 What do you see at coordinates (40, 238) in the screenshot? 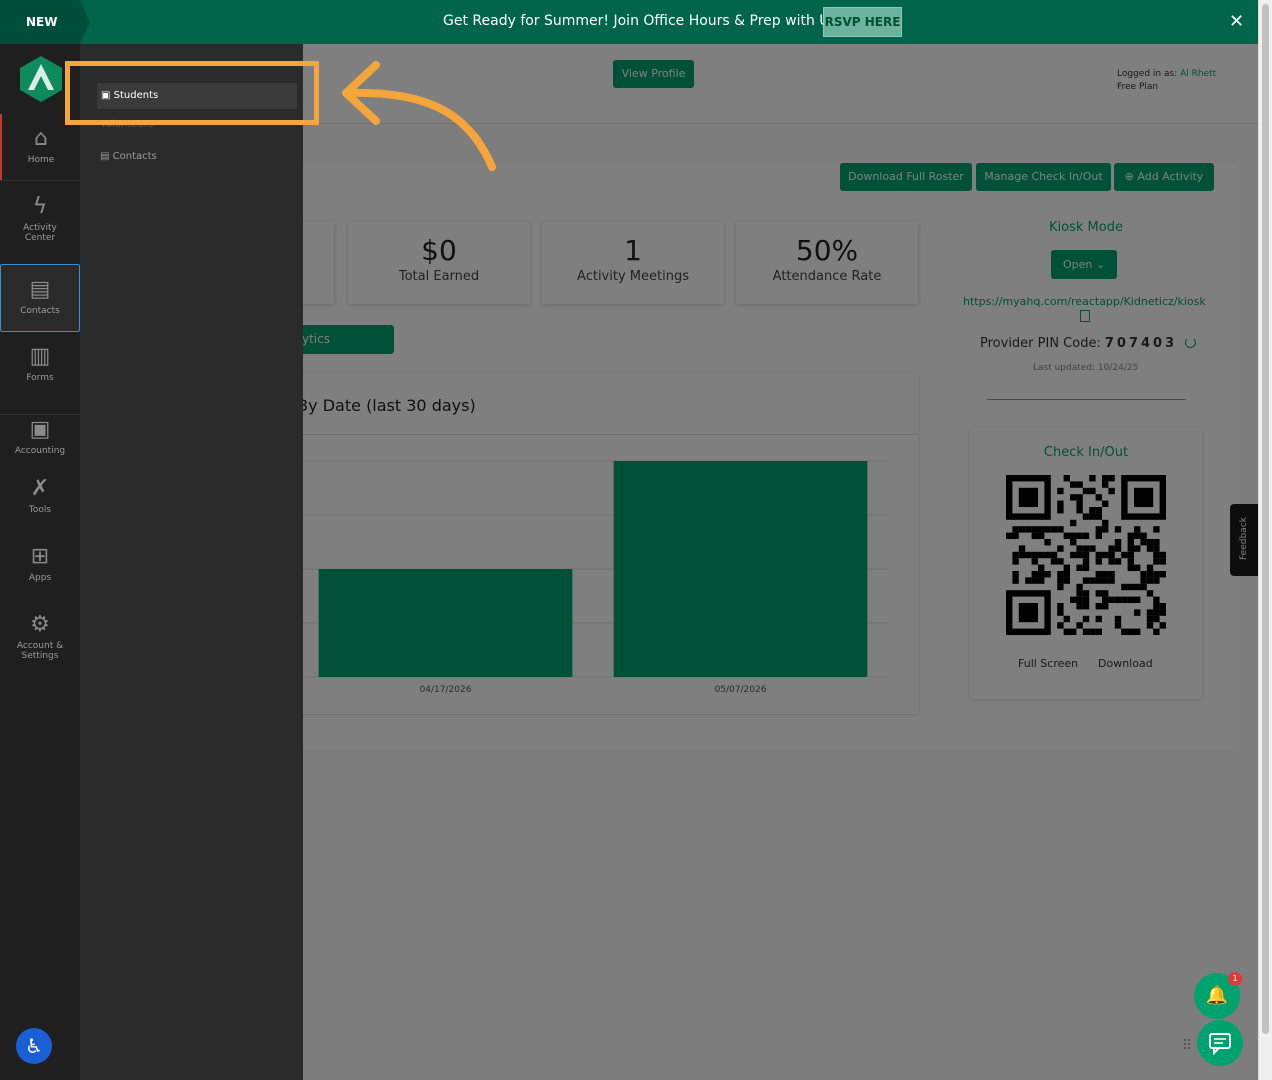
I see `nav-activity-label-2: Center` at bounding box center [40, 238].